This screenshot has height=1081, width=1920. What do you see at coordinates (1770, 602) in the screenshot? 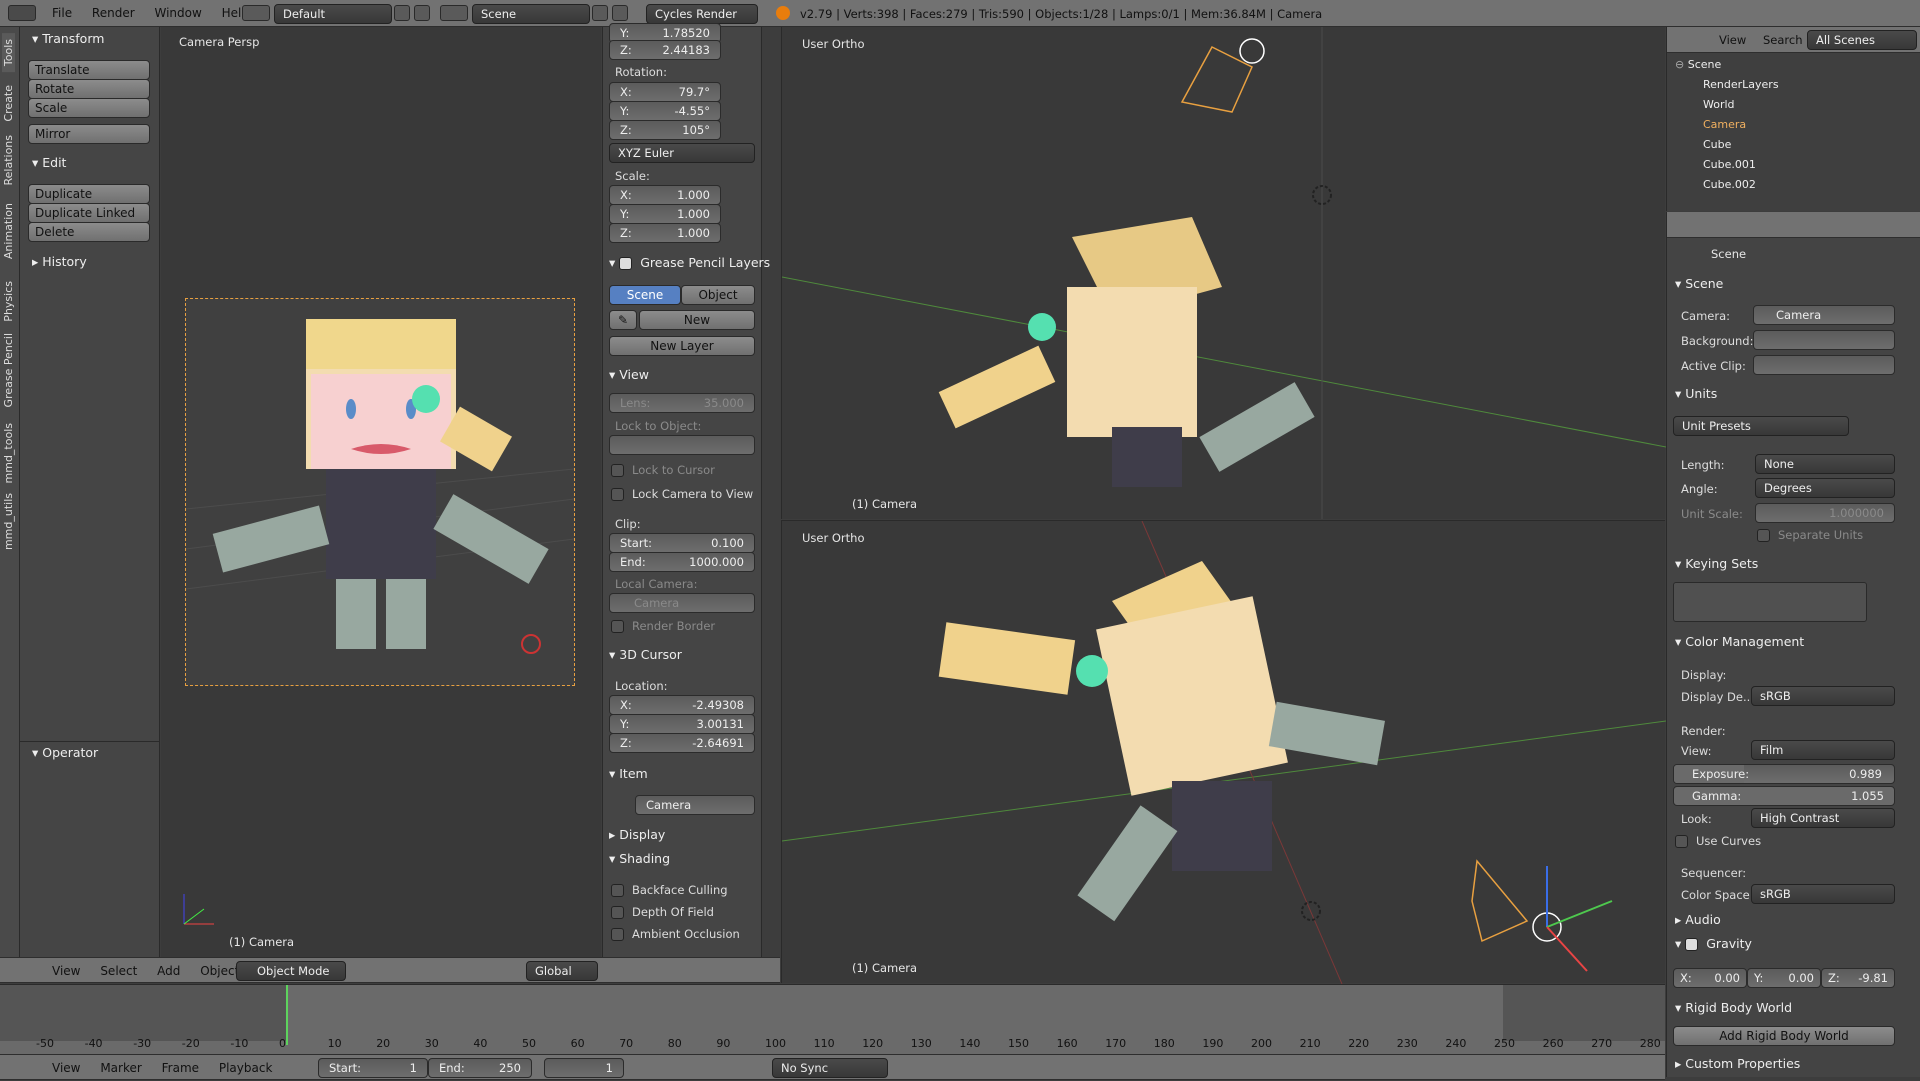
I see `keying-sets-list` at bounding box center [1770, 602].